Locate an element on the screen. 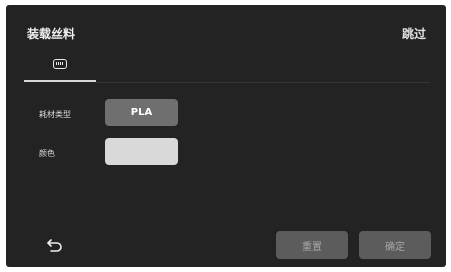  back-button is located at coordinates (55, 244).